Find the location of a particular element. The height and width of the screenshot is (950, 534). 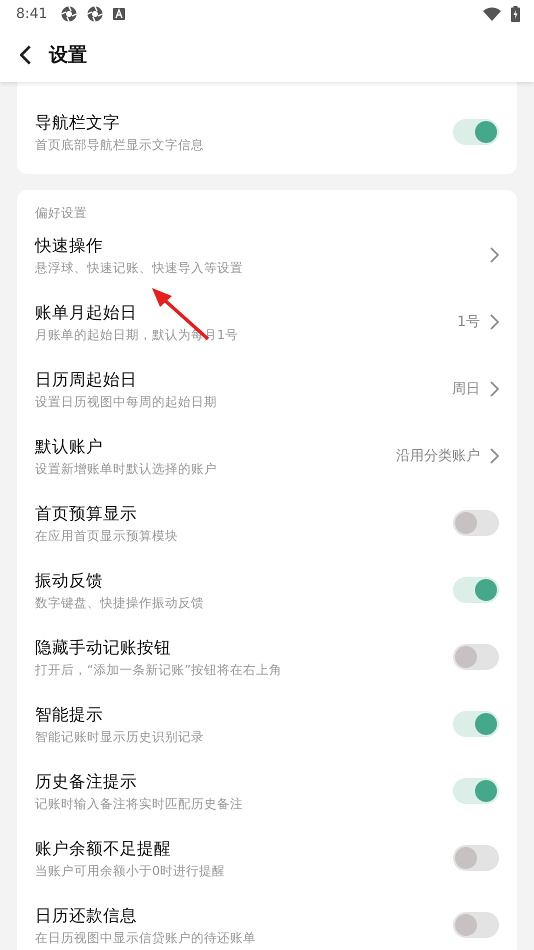

setting-value: 1号 is located at coordinates (468, 322).